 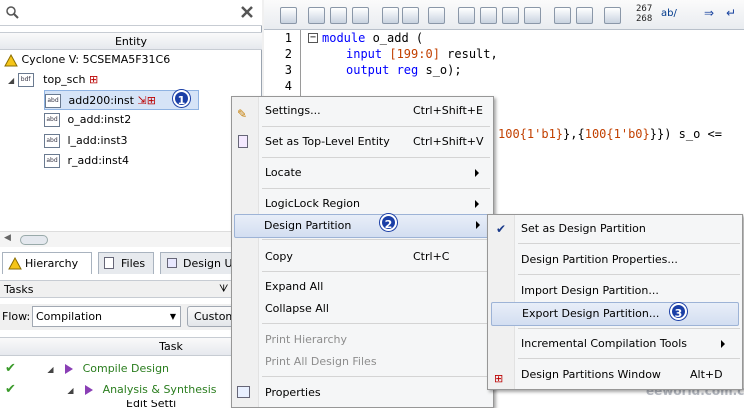 What do you see at coordinates (208, 263) in the screenshot?
I see `tab-label: Design U` at bounding box center [208, 263].